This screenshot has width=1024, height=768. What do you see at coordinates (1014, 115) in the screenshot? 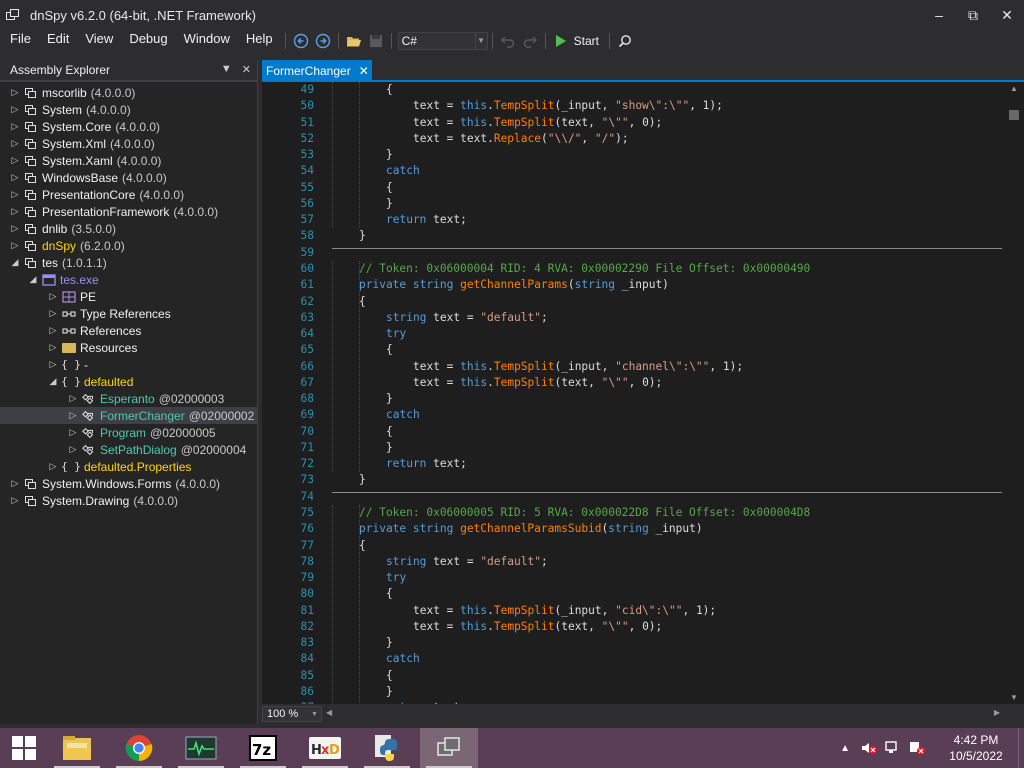
I see `scrollbar-thumb` at bounding box center [1014, 115].